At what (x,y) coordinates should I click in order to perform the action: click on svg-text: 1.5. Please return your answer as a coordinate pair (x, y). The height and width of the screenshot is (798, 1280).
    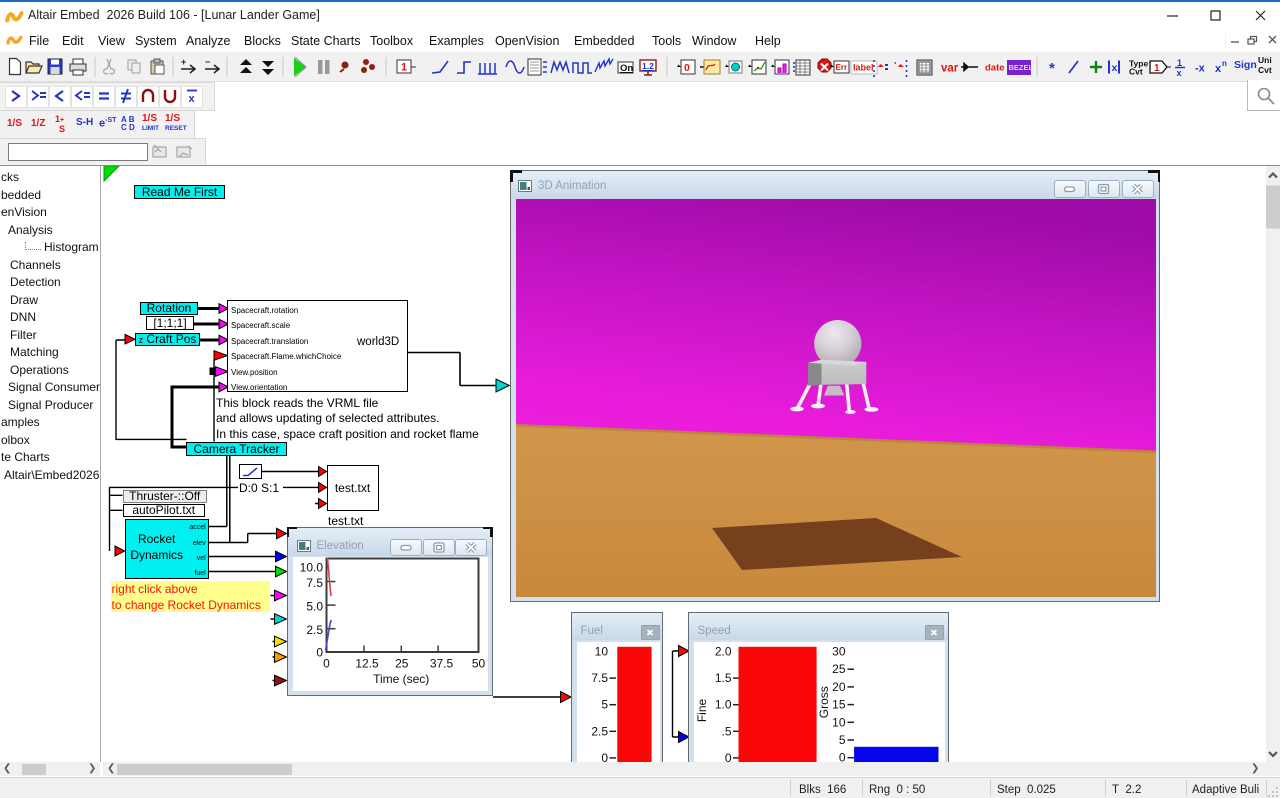
    Looking at the image, I should click on (723, 678).